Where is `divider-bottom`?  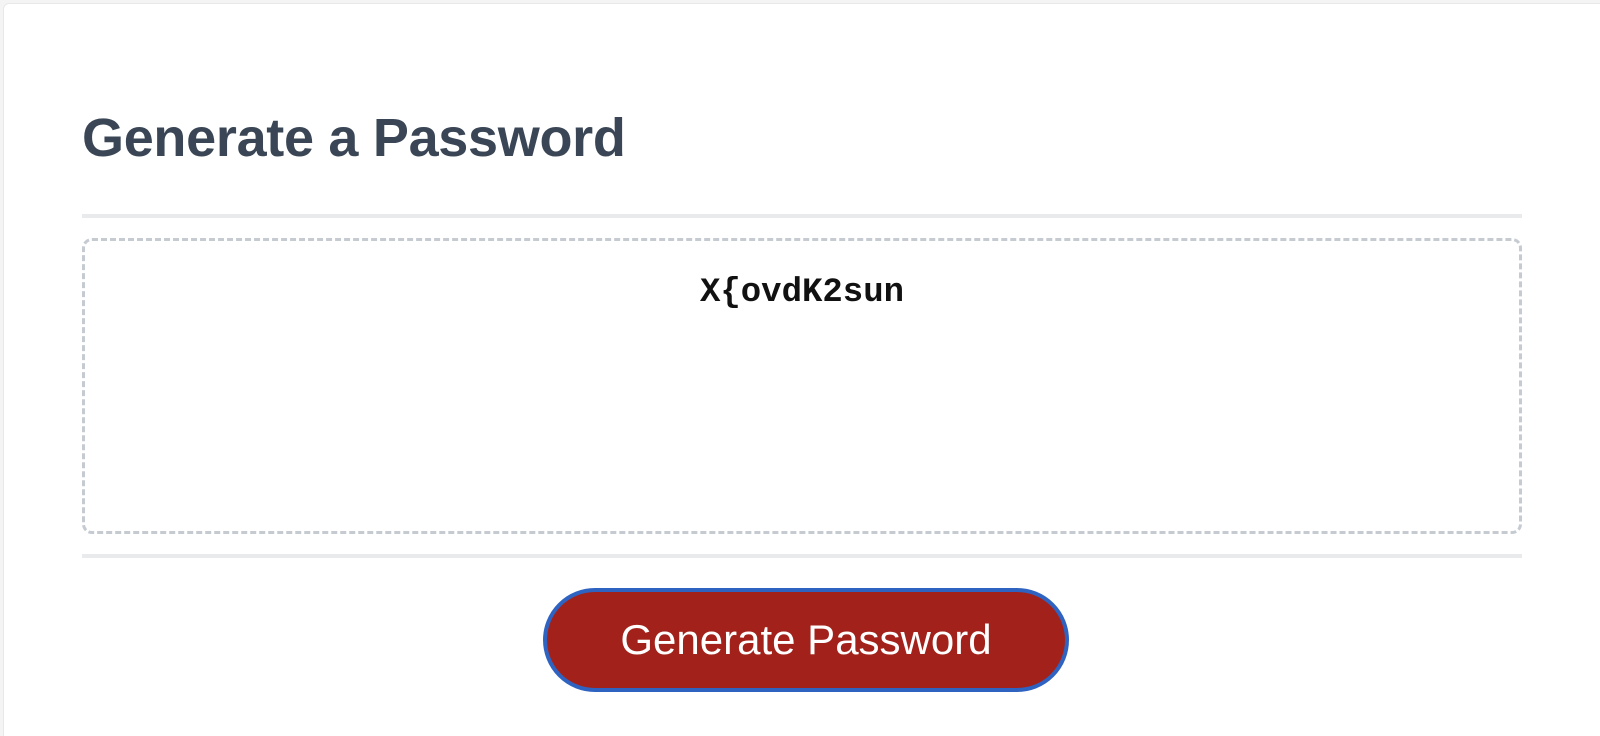
divider-bottom is located at coordinates (802, 556).